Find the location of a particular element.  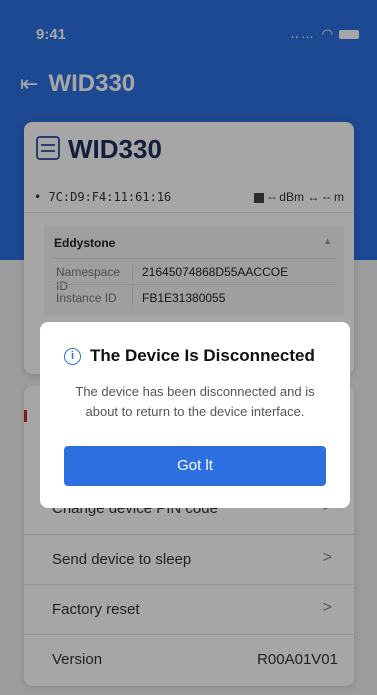

got-it-button: Got lt is located at coordinates (195, 466).